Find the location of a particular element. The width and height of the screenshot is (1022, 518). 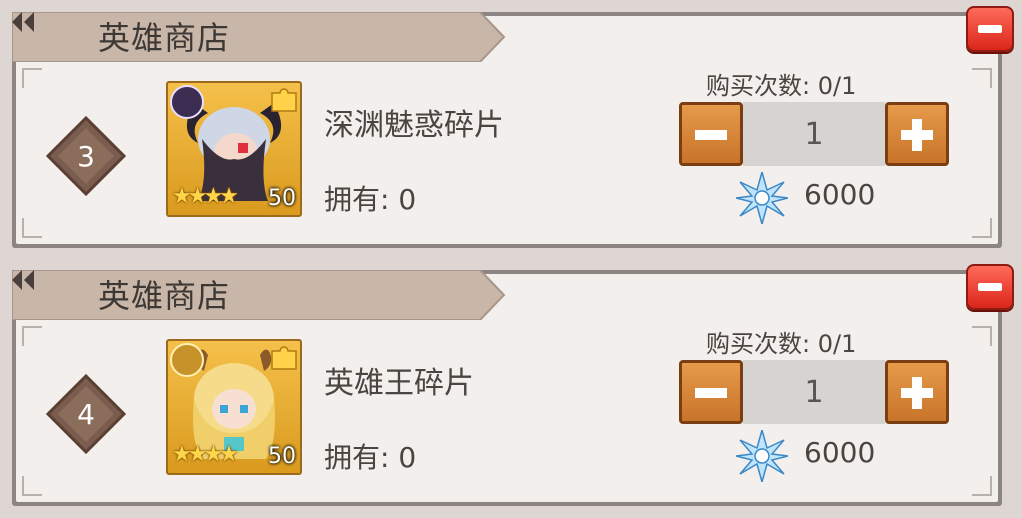

rank-number: 4 is located at coordinates (86, 414).